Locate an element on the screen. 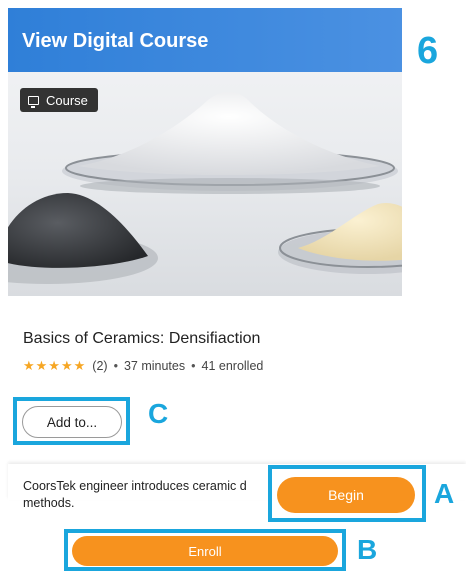  course-type-badge: Course is located at coordinates (59, 100).